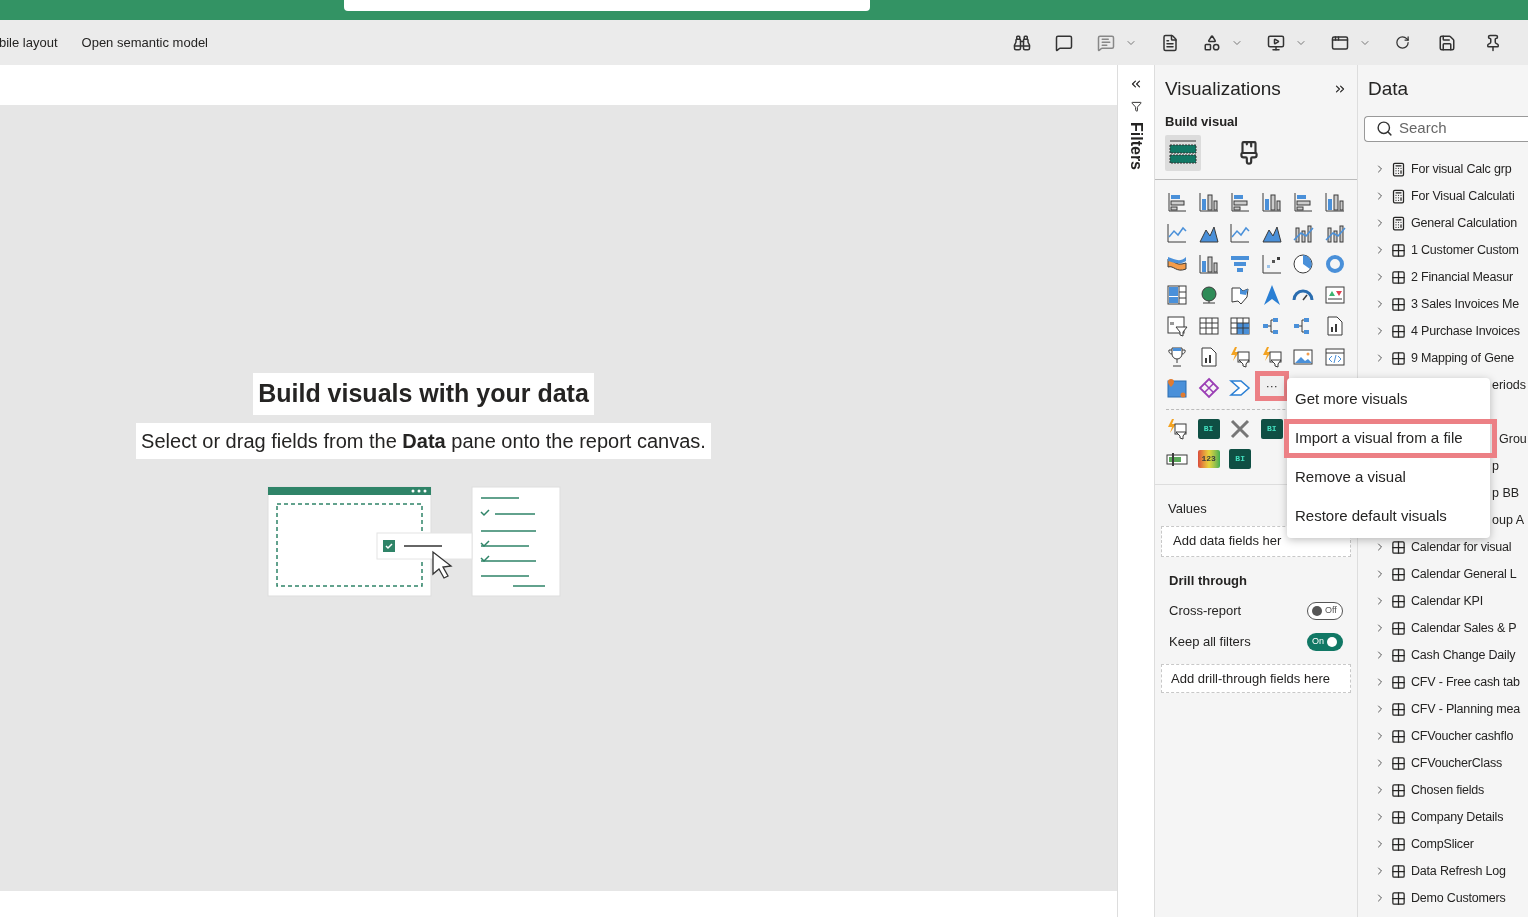 The height and width of the screenshot is (917, 1528). What do you see at coordinates (1136, 106) in the screenshot?
I see `filter-icon` at bounding box center [1136, 106].